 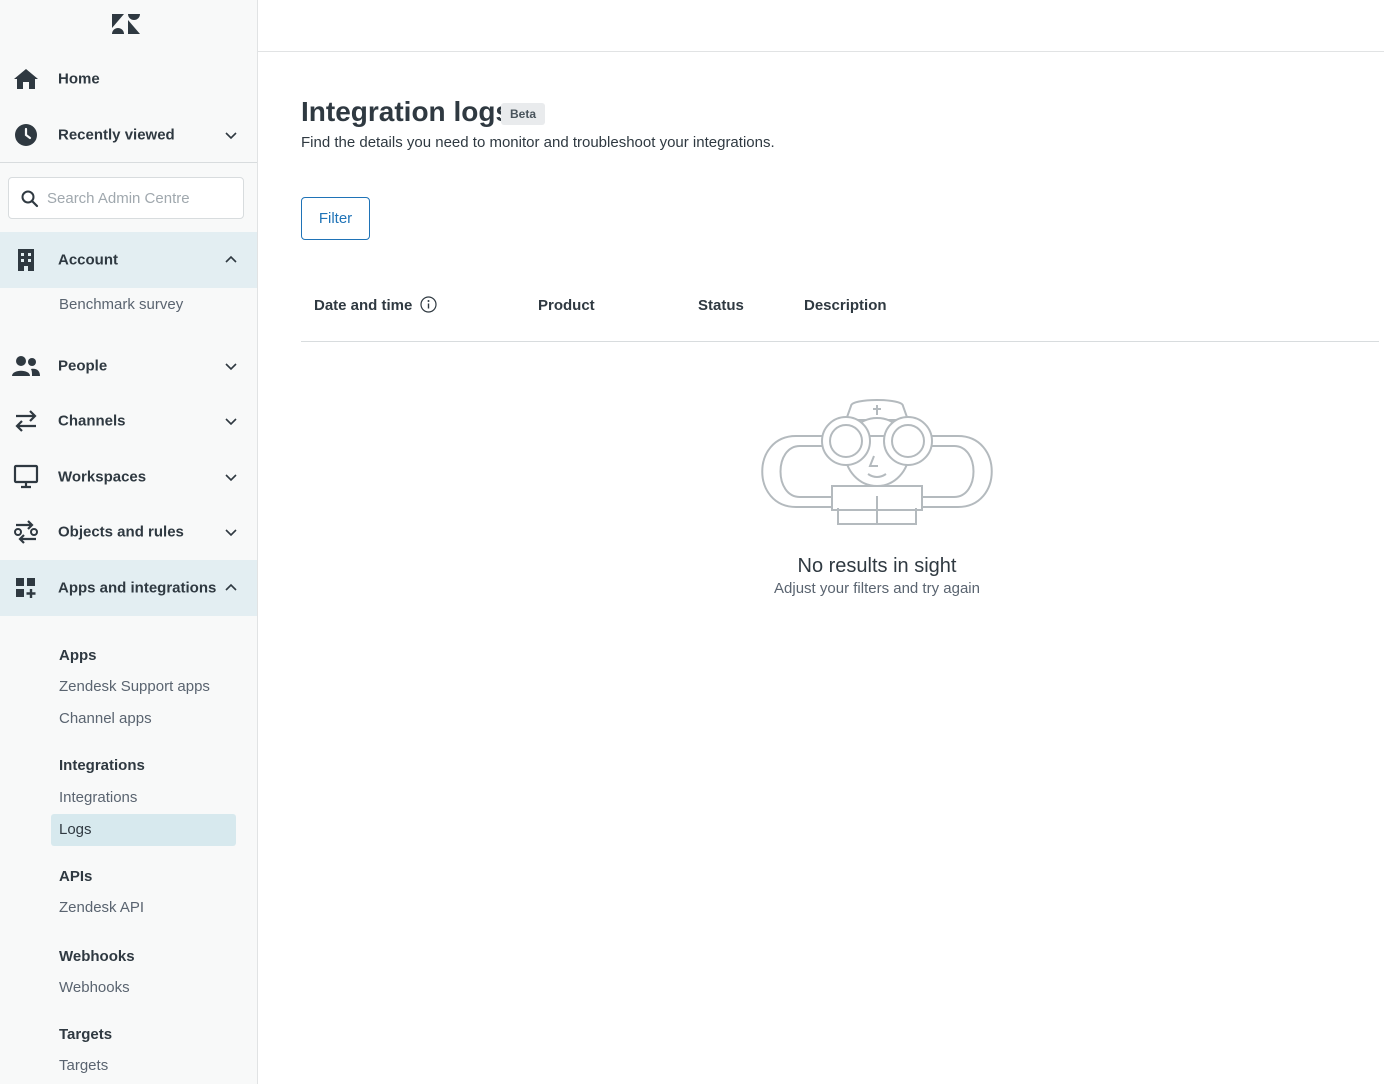 I want to click on nav-objects-rules: Objects and rules, so click(x=128, y=532).